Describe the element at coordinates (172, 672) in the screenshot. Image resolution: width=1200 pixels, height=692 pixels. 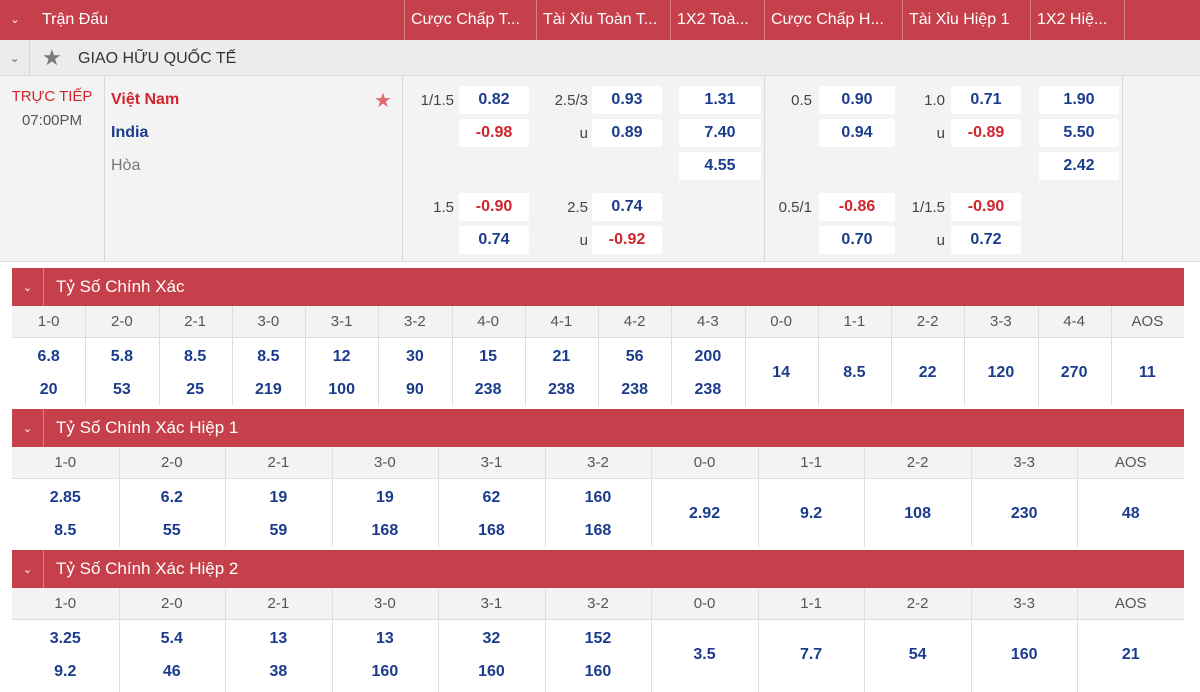
I see `score-odds: 46` at that location.